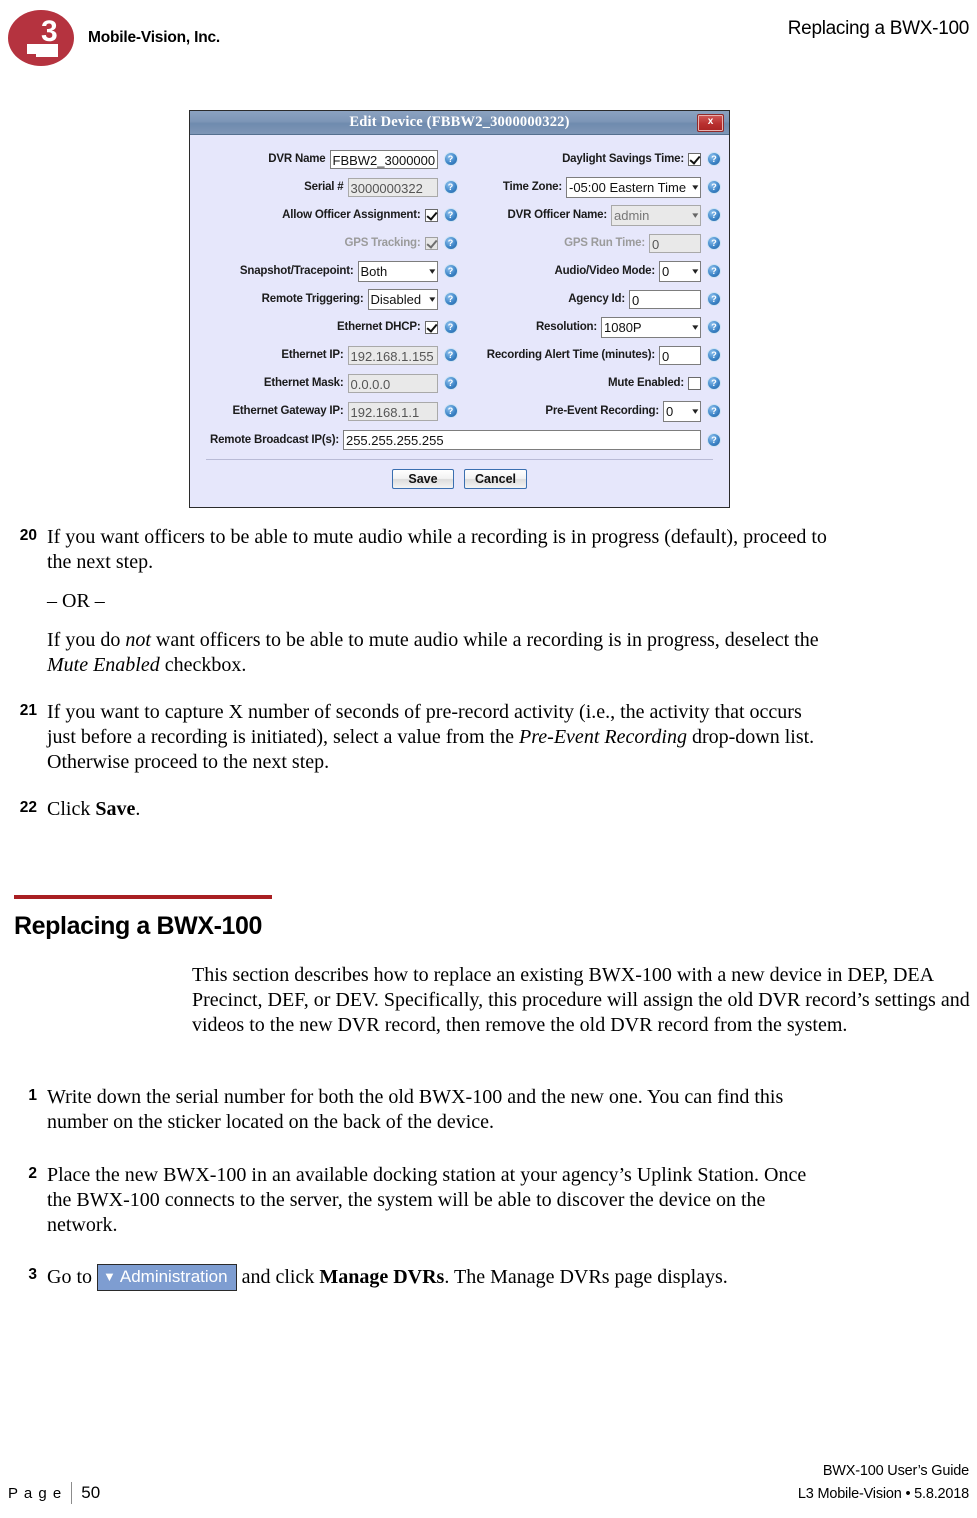 This screenshot has width=977, height=1518. Describe the element at coordinates (665, 299) in the screenshot. I see `agency-id-input: 0` at that location.